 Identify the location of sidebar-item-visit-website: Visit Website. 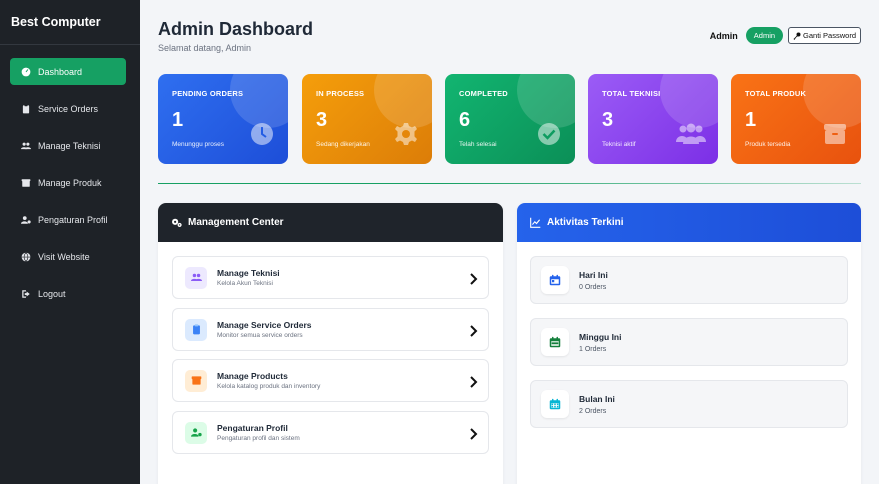
(68, 256).